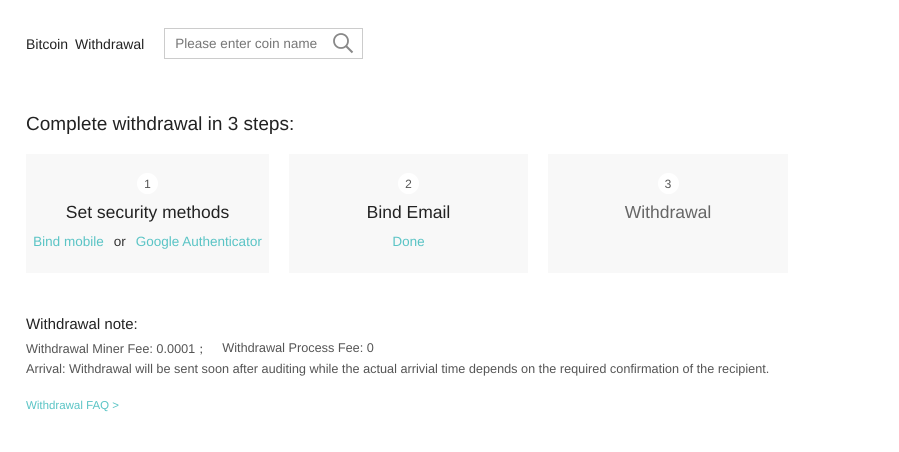  What do you see at coordinates (408, 212) in the screenshot?
I see `step-title: Bind Email` at bounding box center [408, 212].